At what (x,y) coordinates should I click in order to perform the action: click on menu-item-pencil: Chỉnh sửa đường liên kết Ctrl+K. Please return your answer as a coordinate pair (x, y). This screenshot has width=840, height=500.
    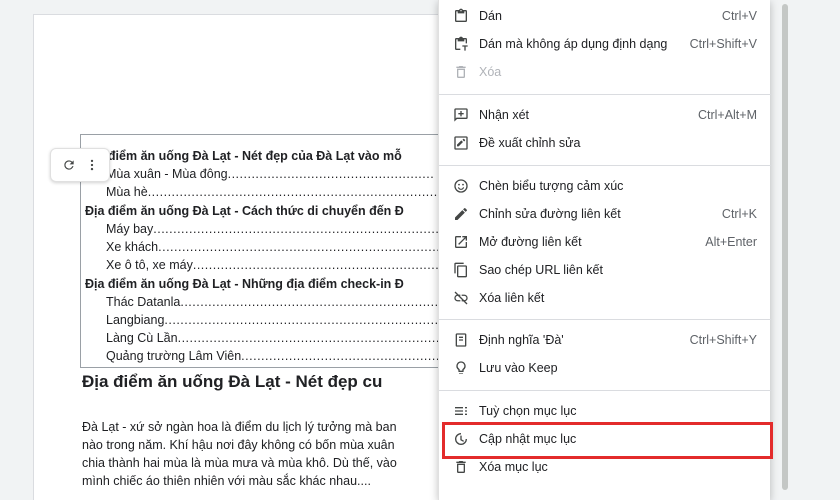
    Looking at the image, I should click on (605, 214).